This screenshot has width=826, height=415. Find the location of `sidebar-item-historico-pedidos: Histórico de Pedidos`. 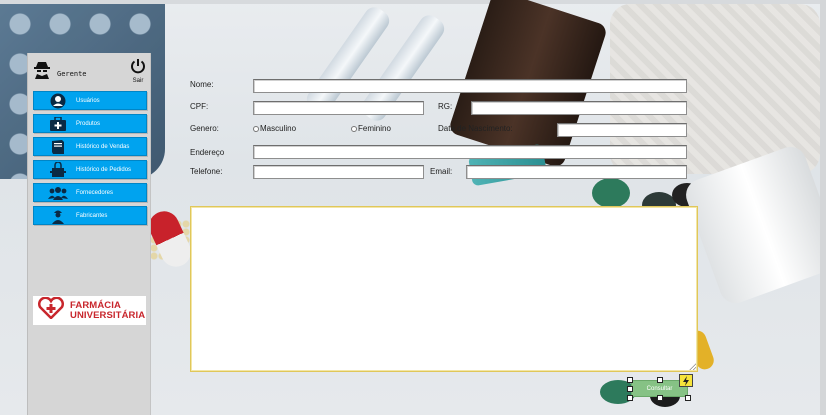

sidebar-item-historico-pedidos: Histórico de Pedidos is located at coordinates (90, 169).